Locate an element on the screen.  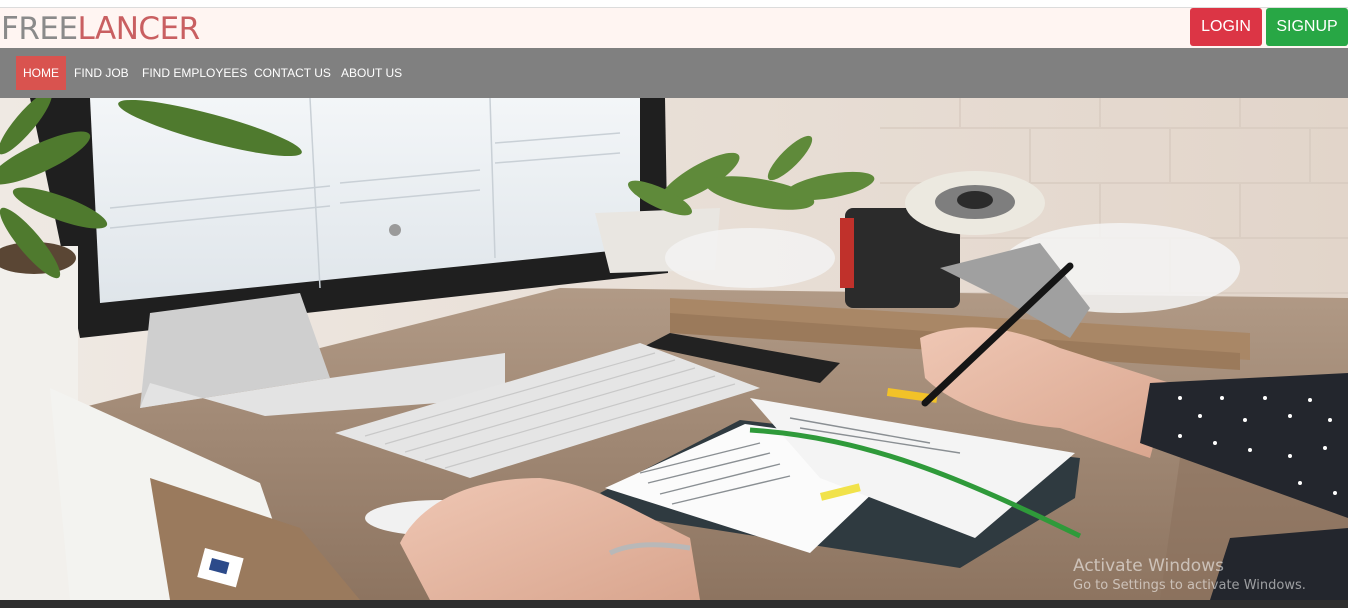
watermark-subtitle: Go to Settings to activate Windows. is located at coordinates (1189, 585).